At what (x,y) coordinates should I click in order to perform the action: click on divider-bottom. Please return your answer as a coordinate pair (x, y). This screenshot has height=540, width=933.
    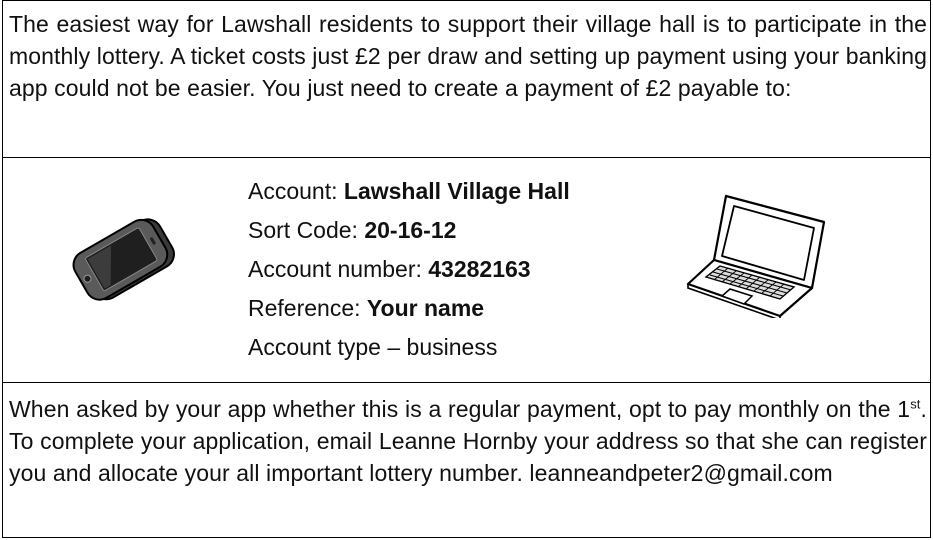
    Looking at the image, I should click on (466, 382).